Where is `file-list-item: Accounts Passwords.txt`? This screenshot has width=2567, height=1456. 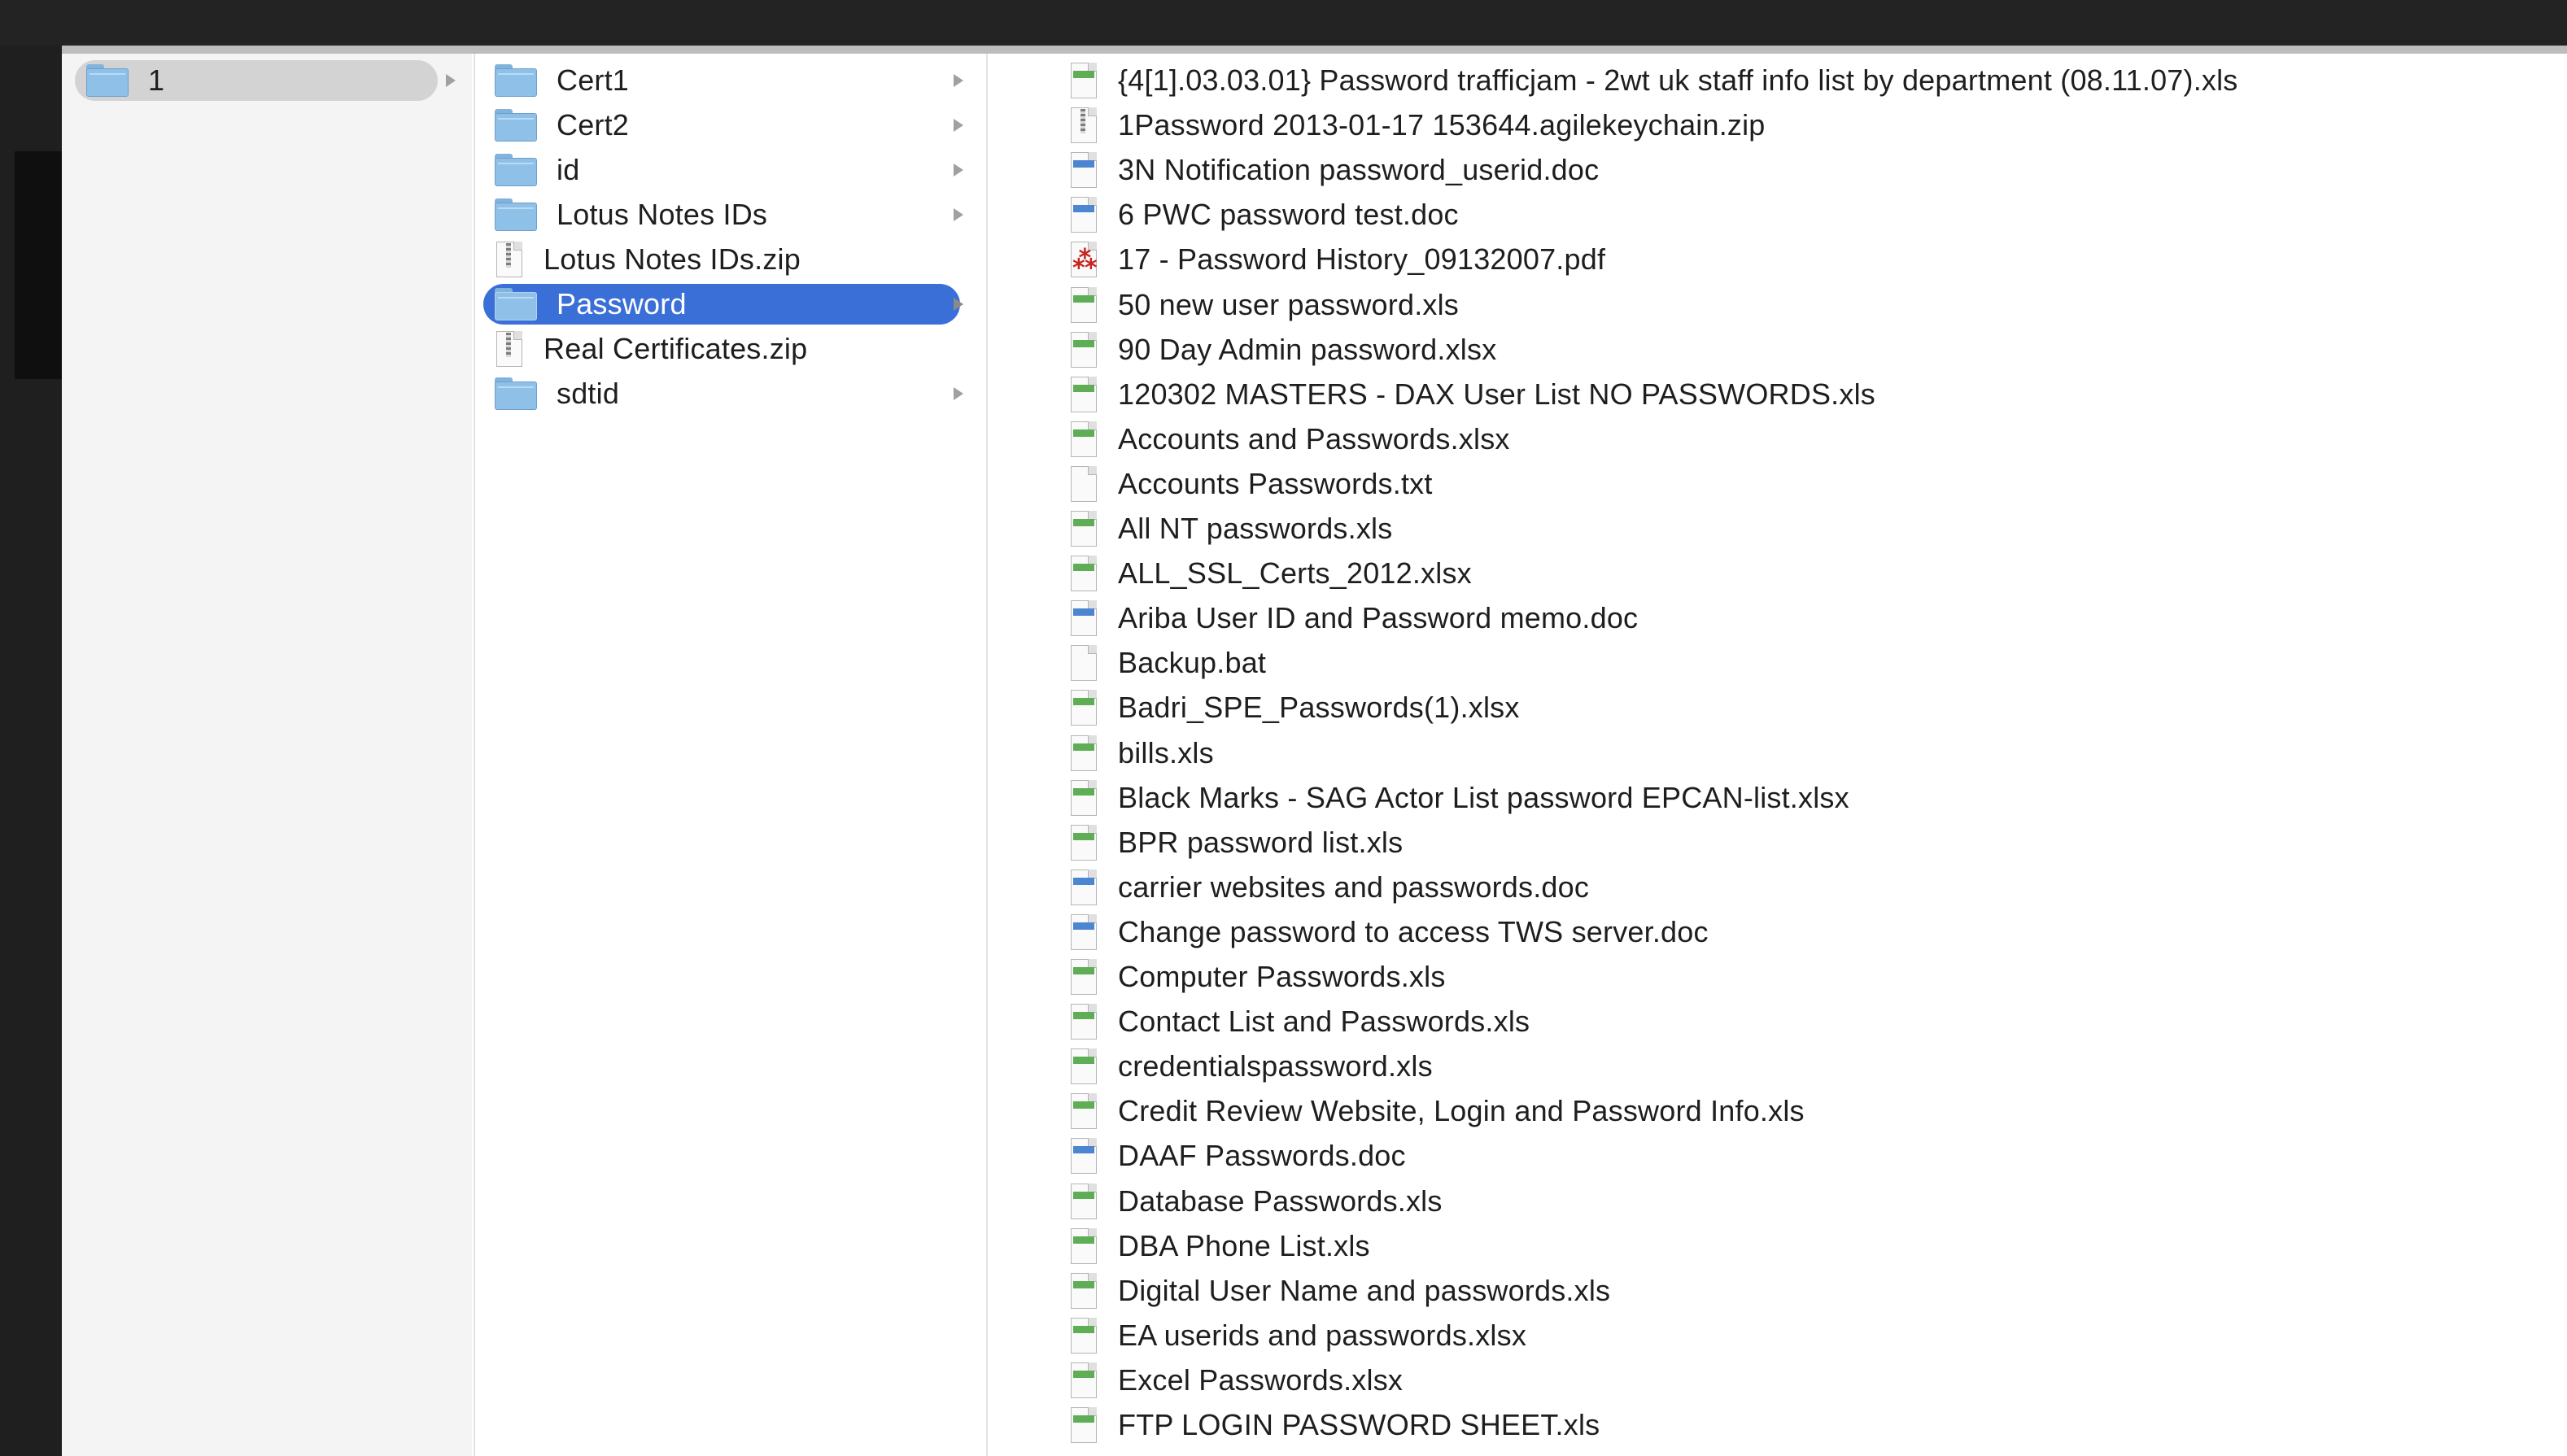
file-list-item: Accounts Passwords.txt is located at coordinates (1812, 484).